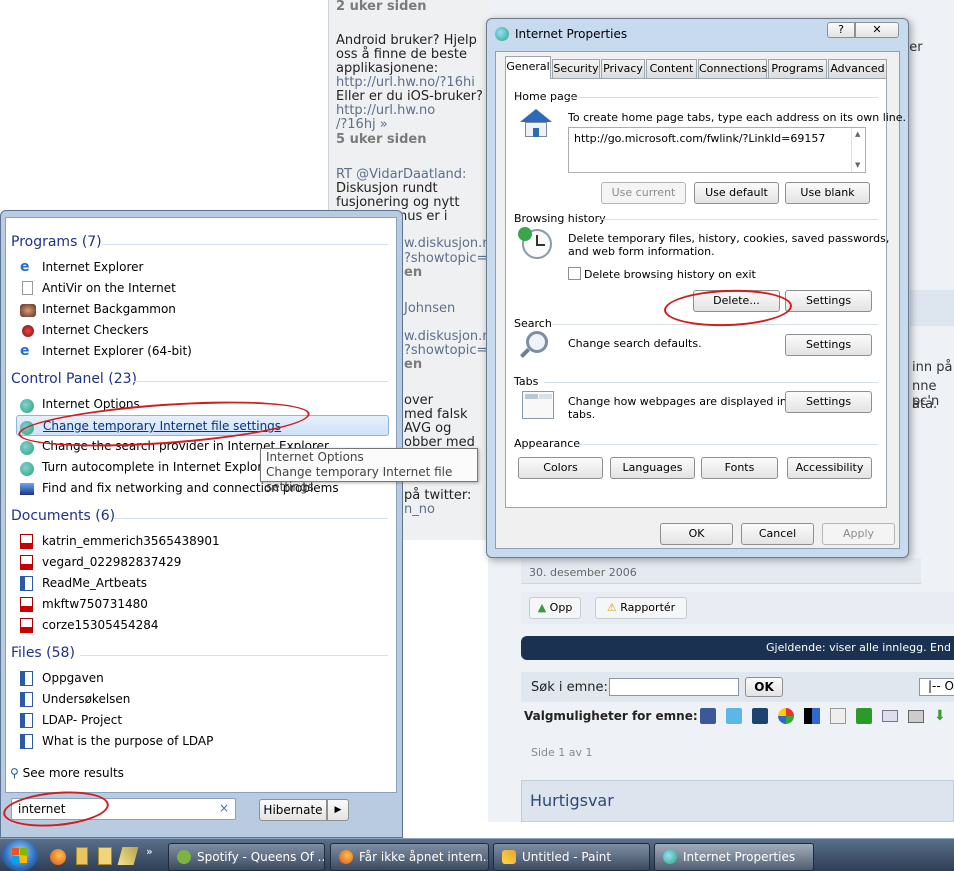  What do you see at coordinates (941, 716) in the screenshot?
I see `download-icon: ⬇` at bounding box center [941, 716].